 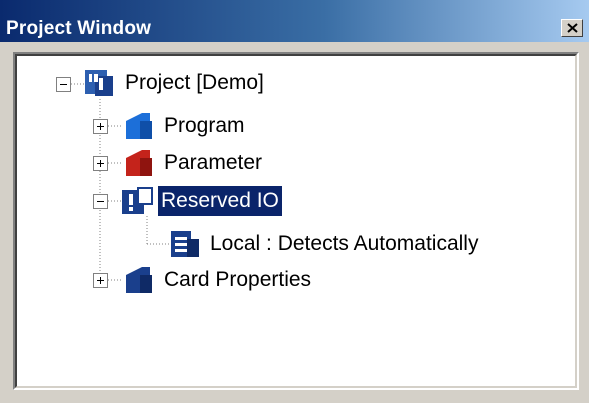 I want to click on parameter-icon, so click(x=139, y=163).